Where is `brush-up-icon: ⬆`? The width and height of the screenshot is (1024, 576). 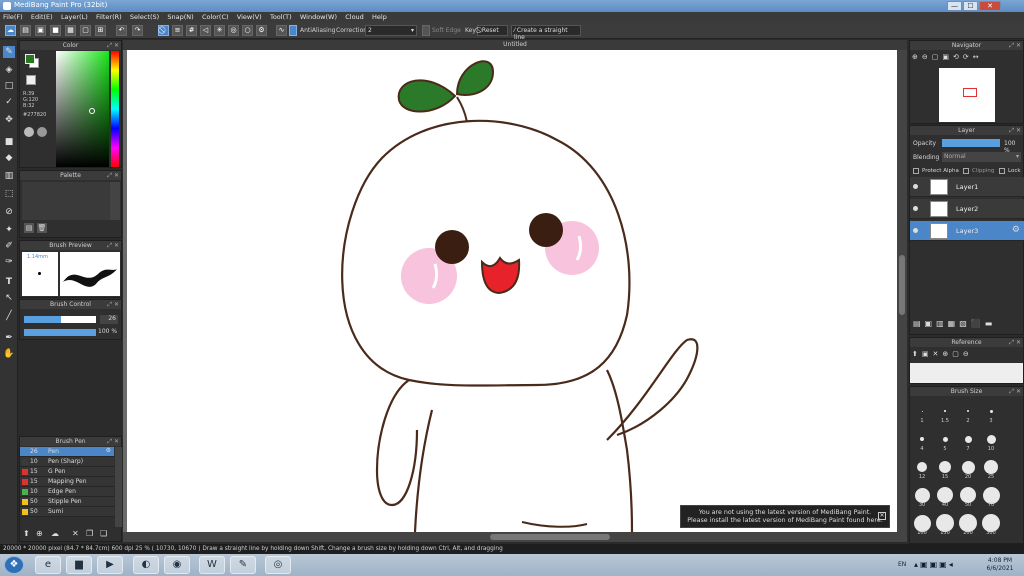
brush-up-icon: ⬆ is located at coordinates (28, 534).